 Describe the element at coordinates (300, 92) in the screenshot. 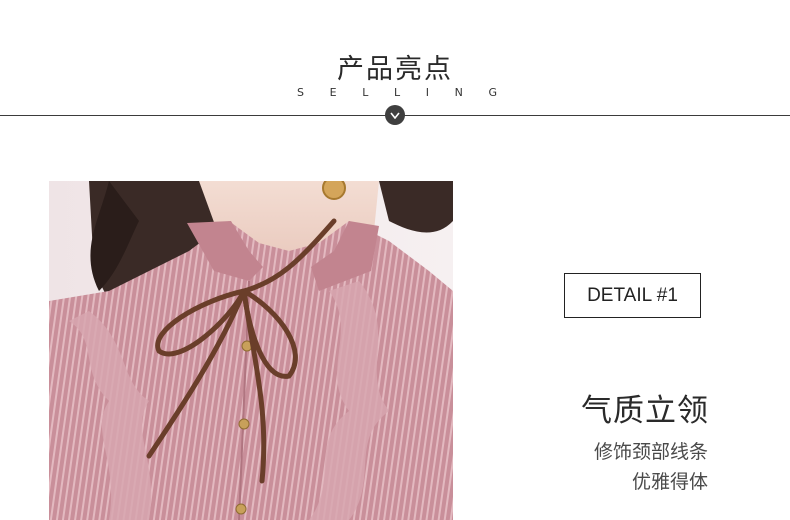

I see `subtitle-letter: S` at that location.